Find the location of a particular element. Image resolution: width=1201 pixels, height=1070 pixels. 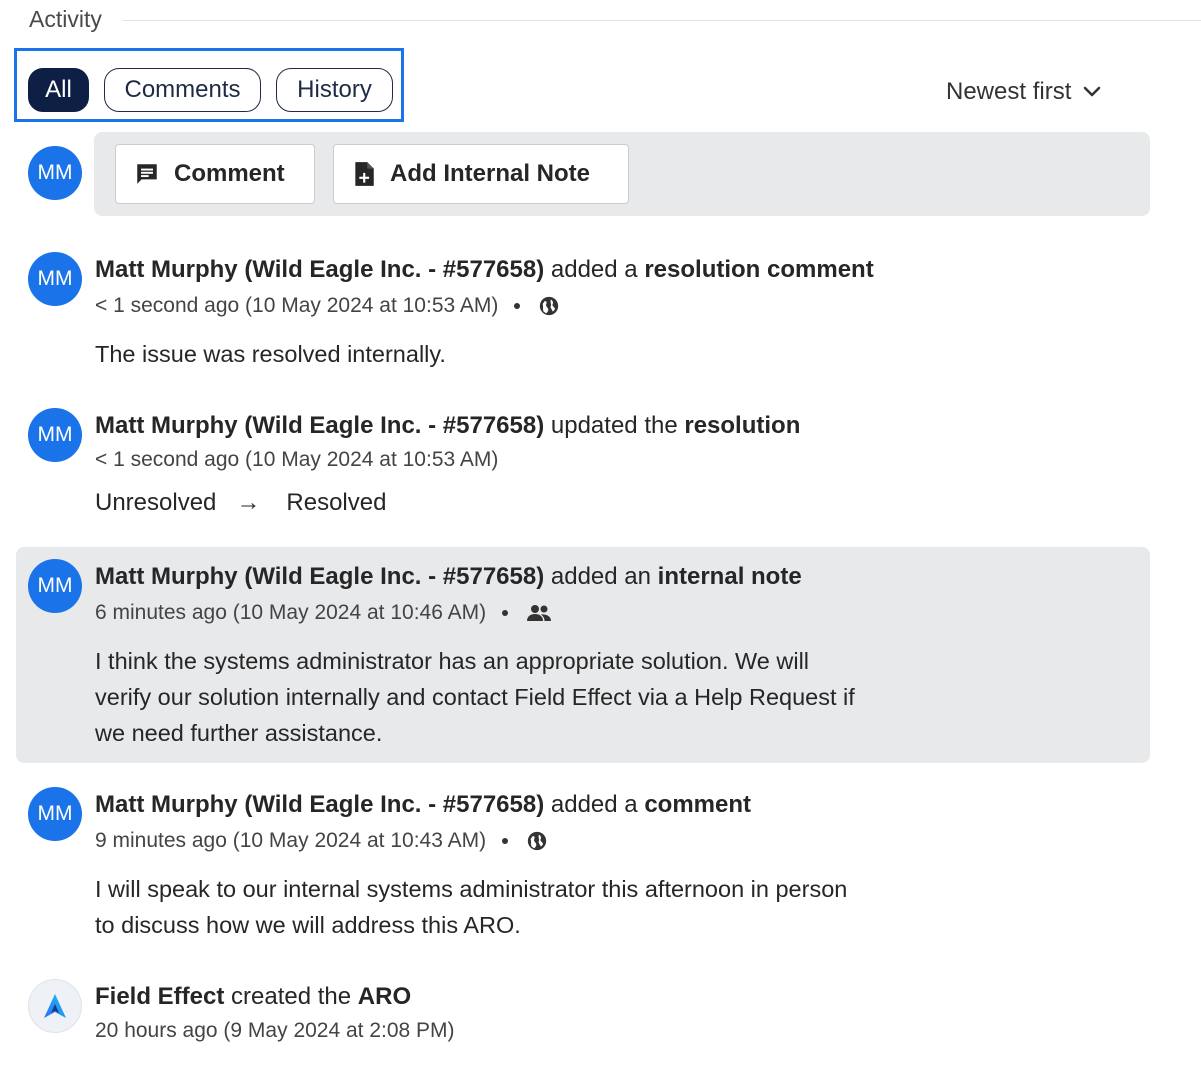

chevron-down-icon is located at coordinates (1092, 91).